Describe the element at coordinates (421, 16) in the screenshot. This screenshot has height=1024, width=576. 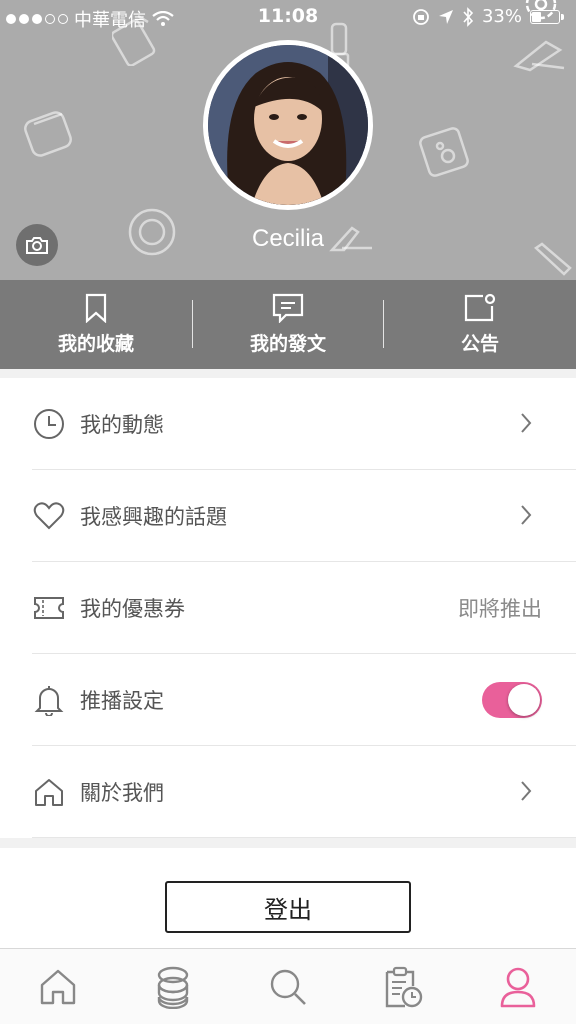
I see `rotation-lock-icon` at that location.